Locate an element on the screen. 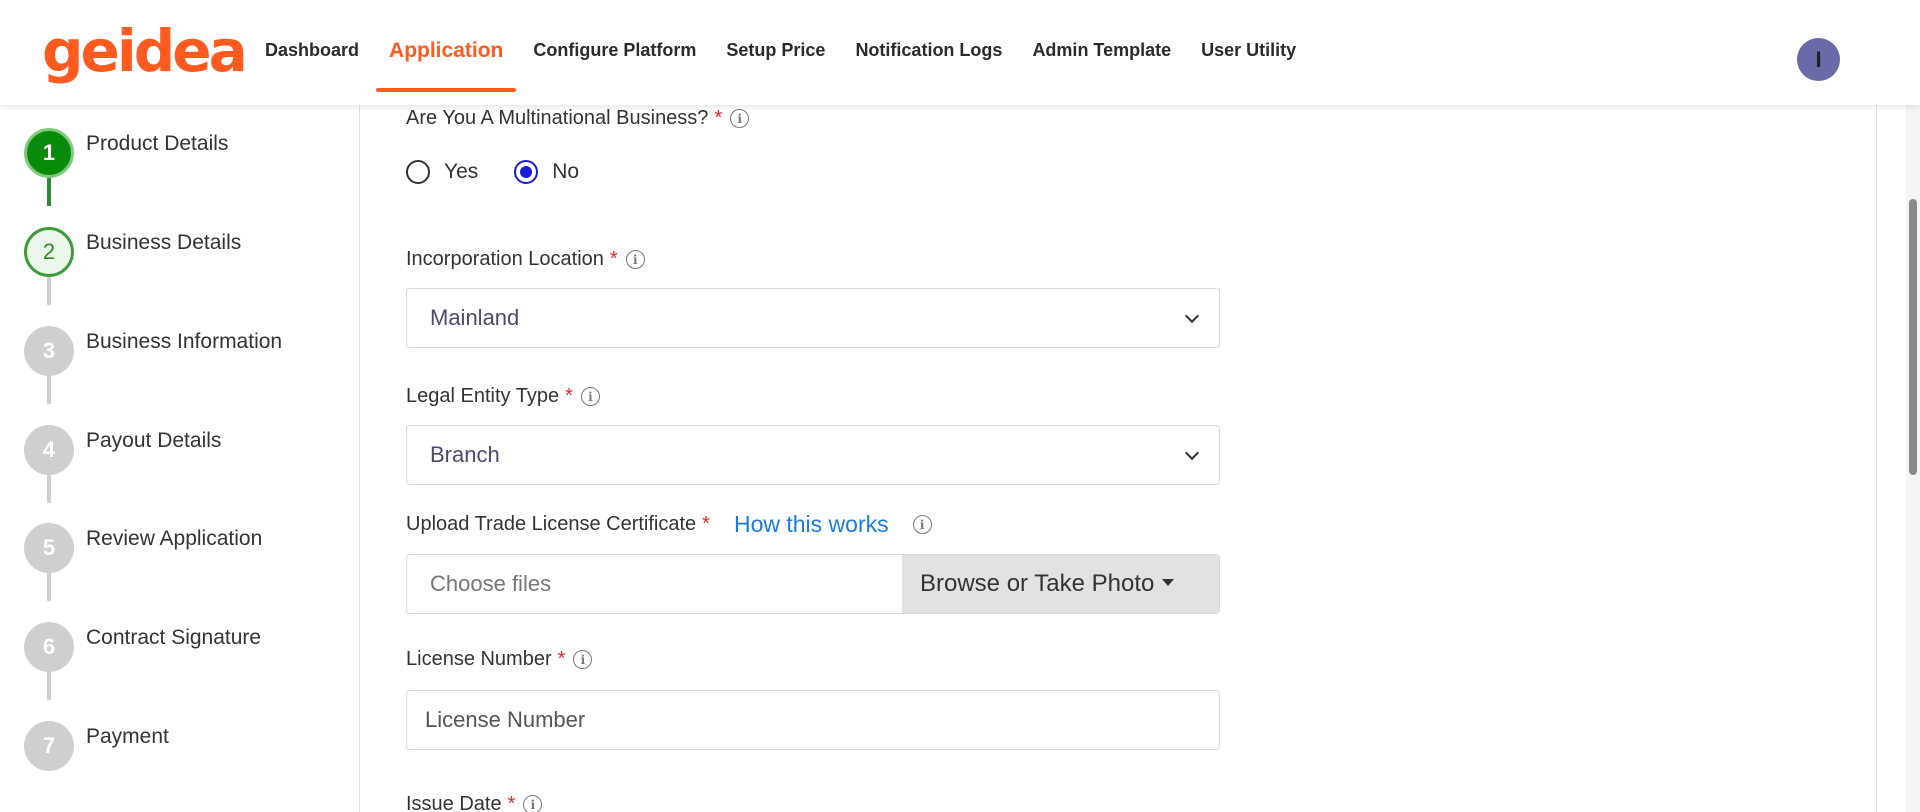  nav-application: Application is located at coordinates (446, 52).